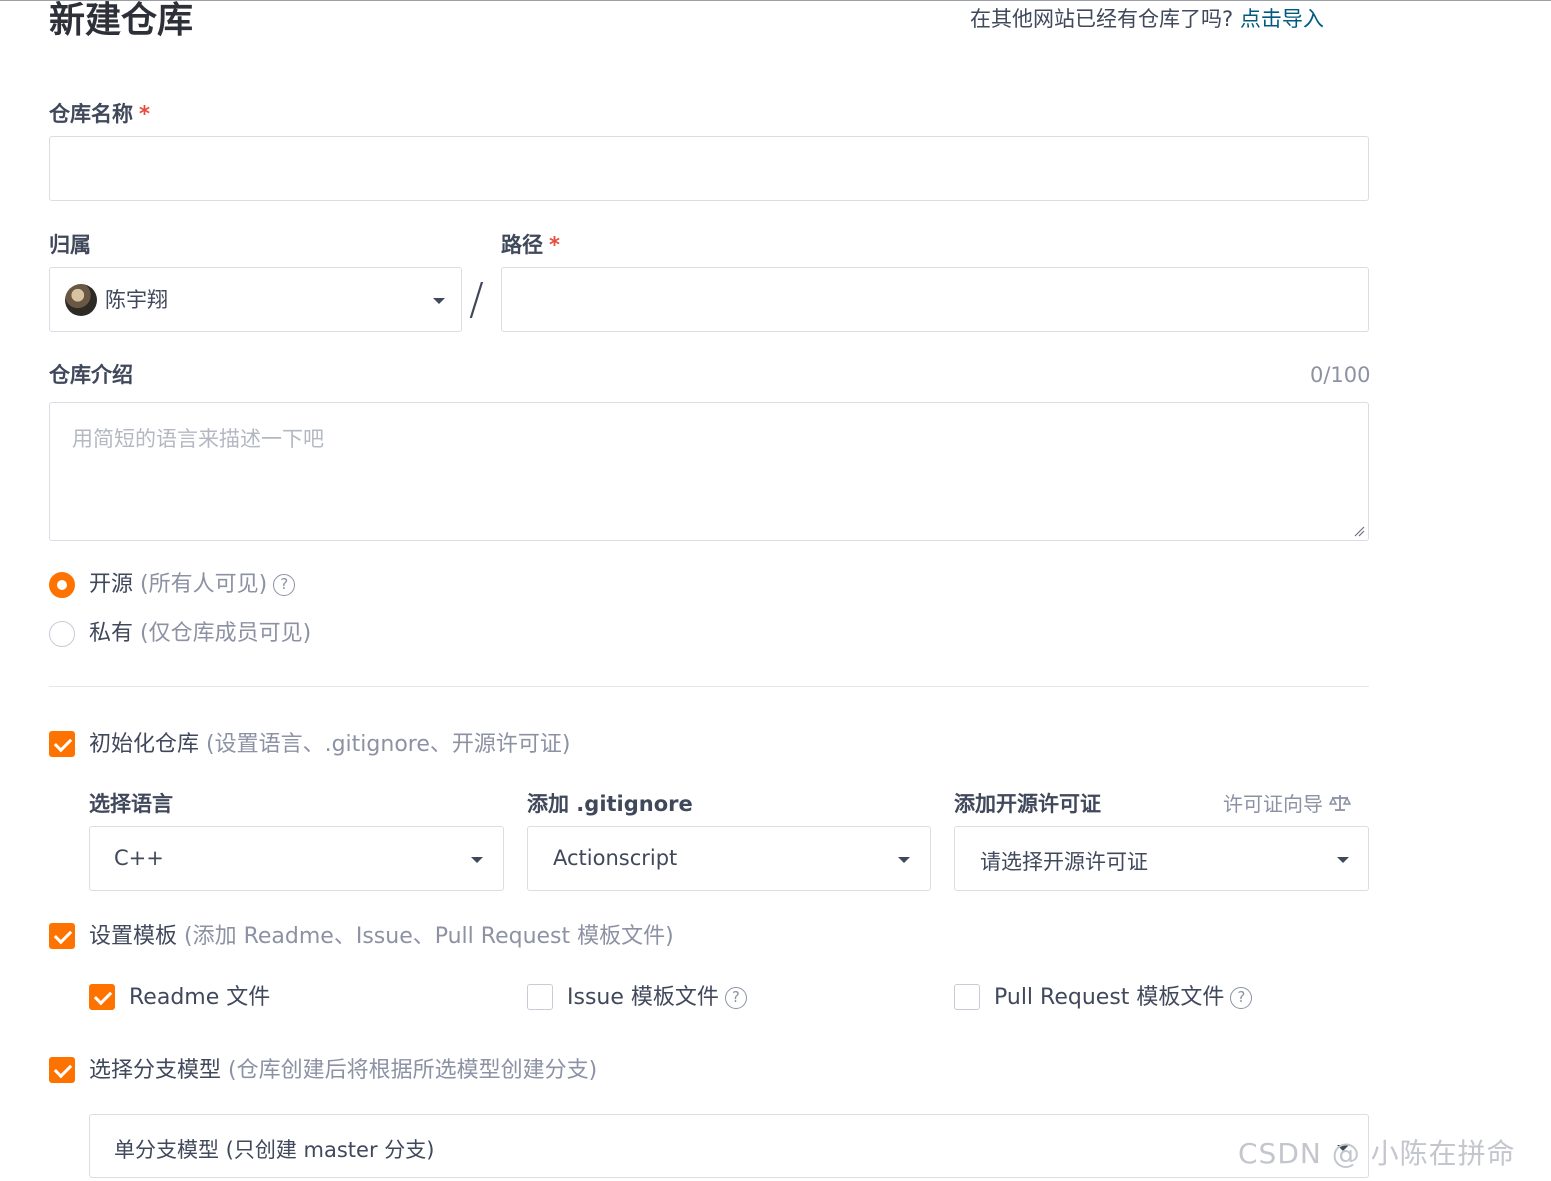 This screenshot has height=1181, width=1551. Describe the element at coordinates (62, 634) in the screenshot. I see `private-radio` at that location.